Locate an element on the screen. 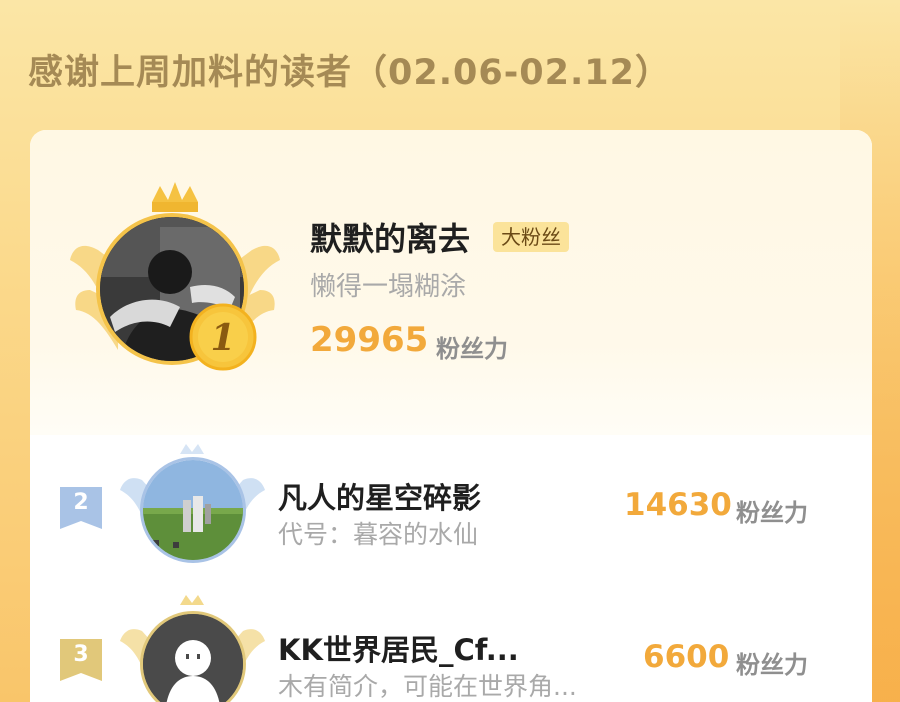  rank-1-number: 1 is located at coordinates (222, 338).